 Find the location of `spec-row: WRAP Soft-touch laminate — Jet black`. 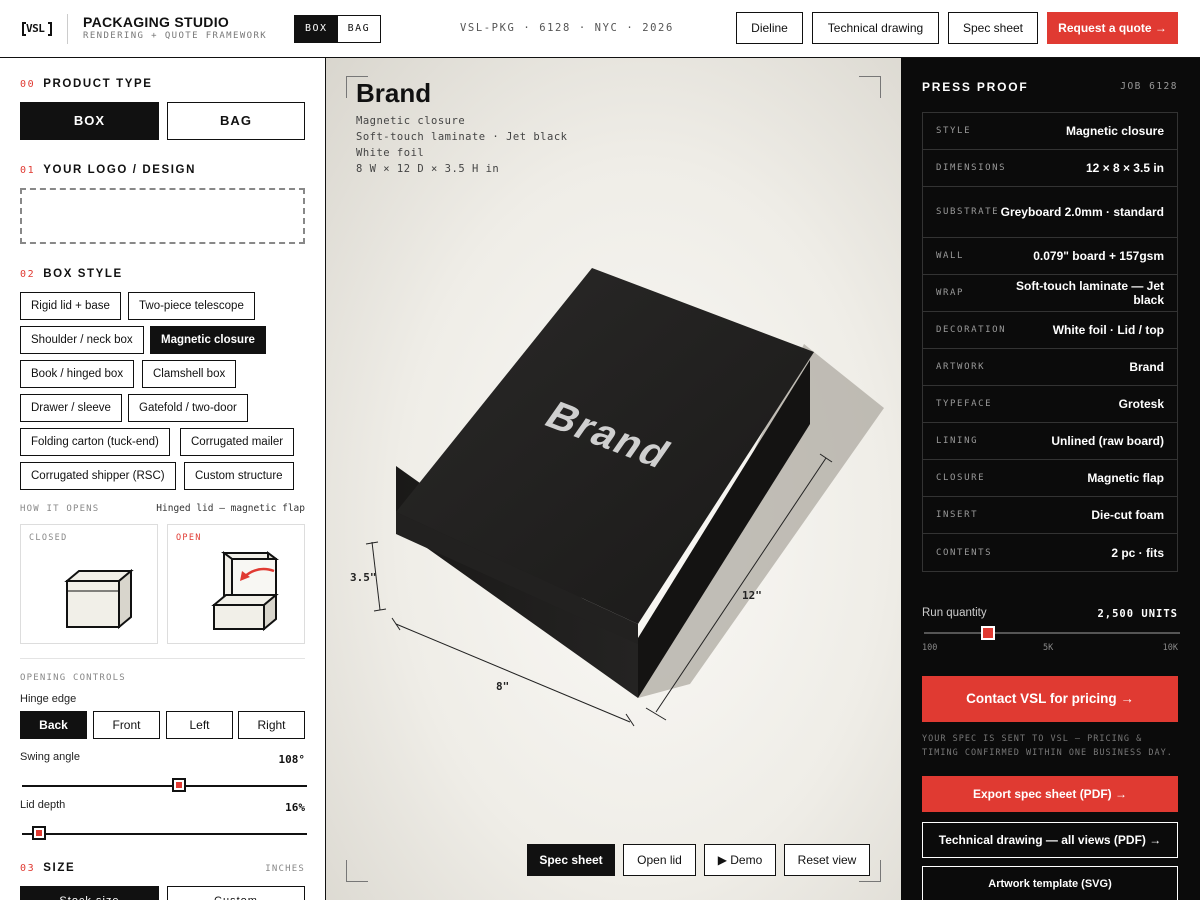

spec-row: WRAP Soft-touch laminate — Jet black is located at coordinates (1050, 293).